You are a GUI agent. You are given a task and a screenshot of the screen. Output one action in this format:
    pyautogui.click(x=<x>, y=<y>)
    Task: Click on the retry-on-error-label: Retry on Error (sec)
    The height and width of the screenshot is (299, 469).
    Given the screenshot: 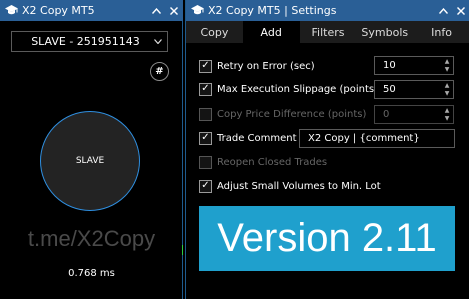 What is the action you would take?
    pyautogui.click(x=266, y=66)
    